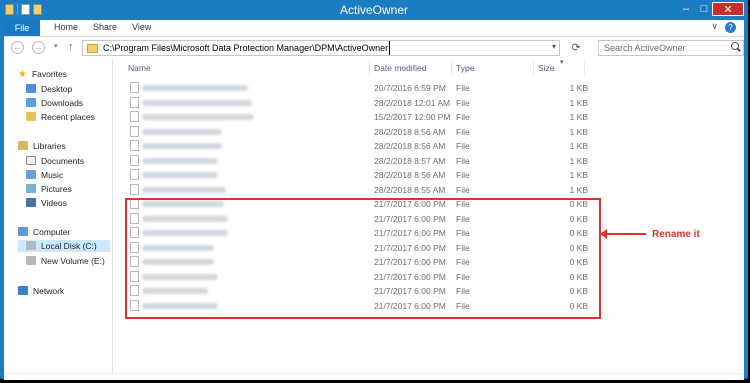 The width and height of the screenshot is (750, 383). What do you see at coordinates (56, 46) in the screenshot?
I see `recent-locations-icon: ▾` at bounding box center [56, 46].